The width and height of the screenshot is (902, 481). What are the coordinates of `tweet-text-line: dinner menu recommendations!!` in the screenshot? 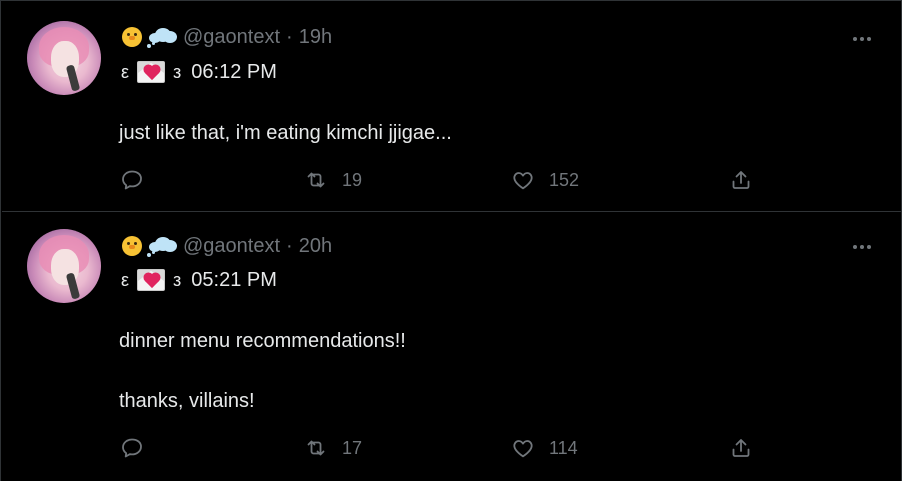 It's located at (262, 341).